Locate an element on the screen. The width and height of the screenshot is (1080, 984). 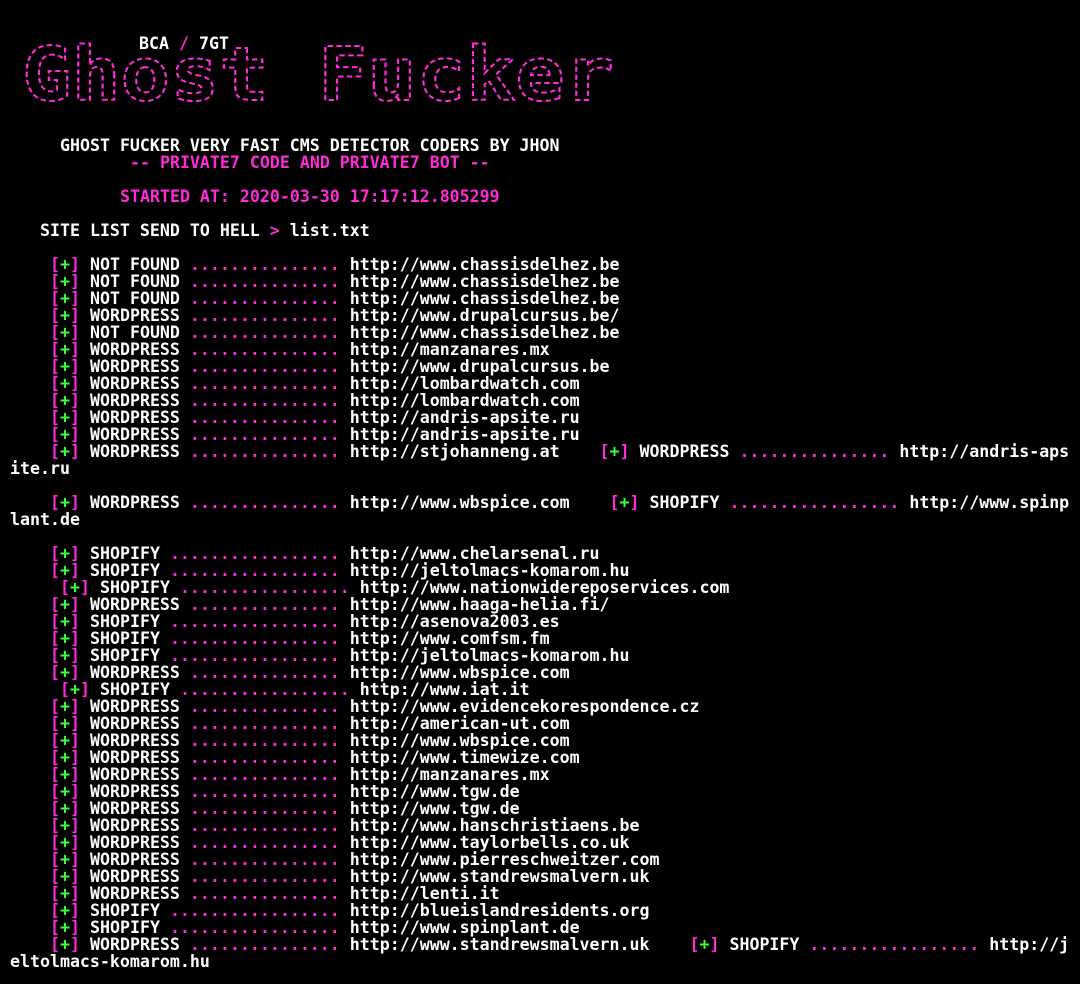
site-url: lant.de is located at coordinates (45, 519).